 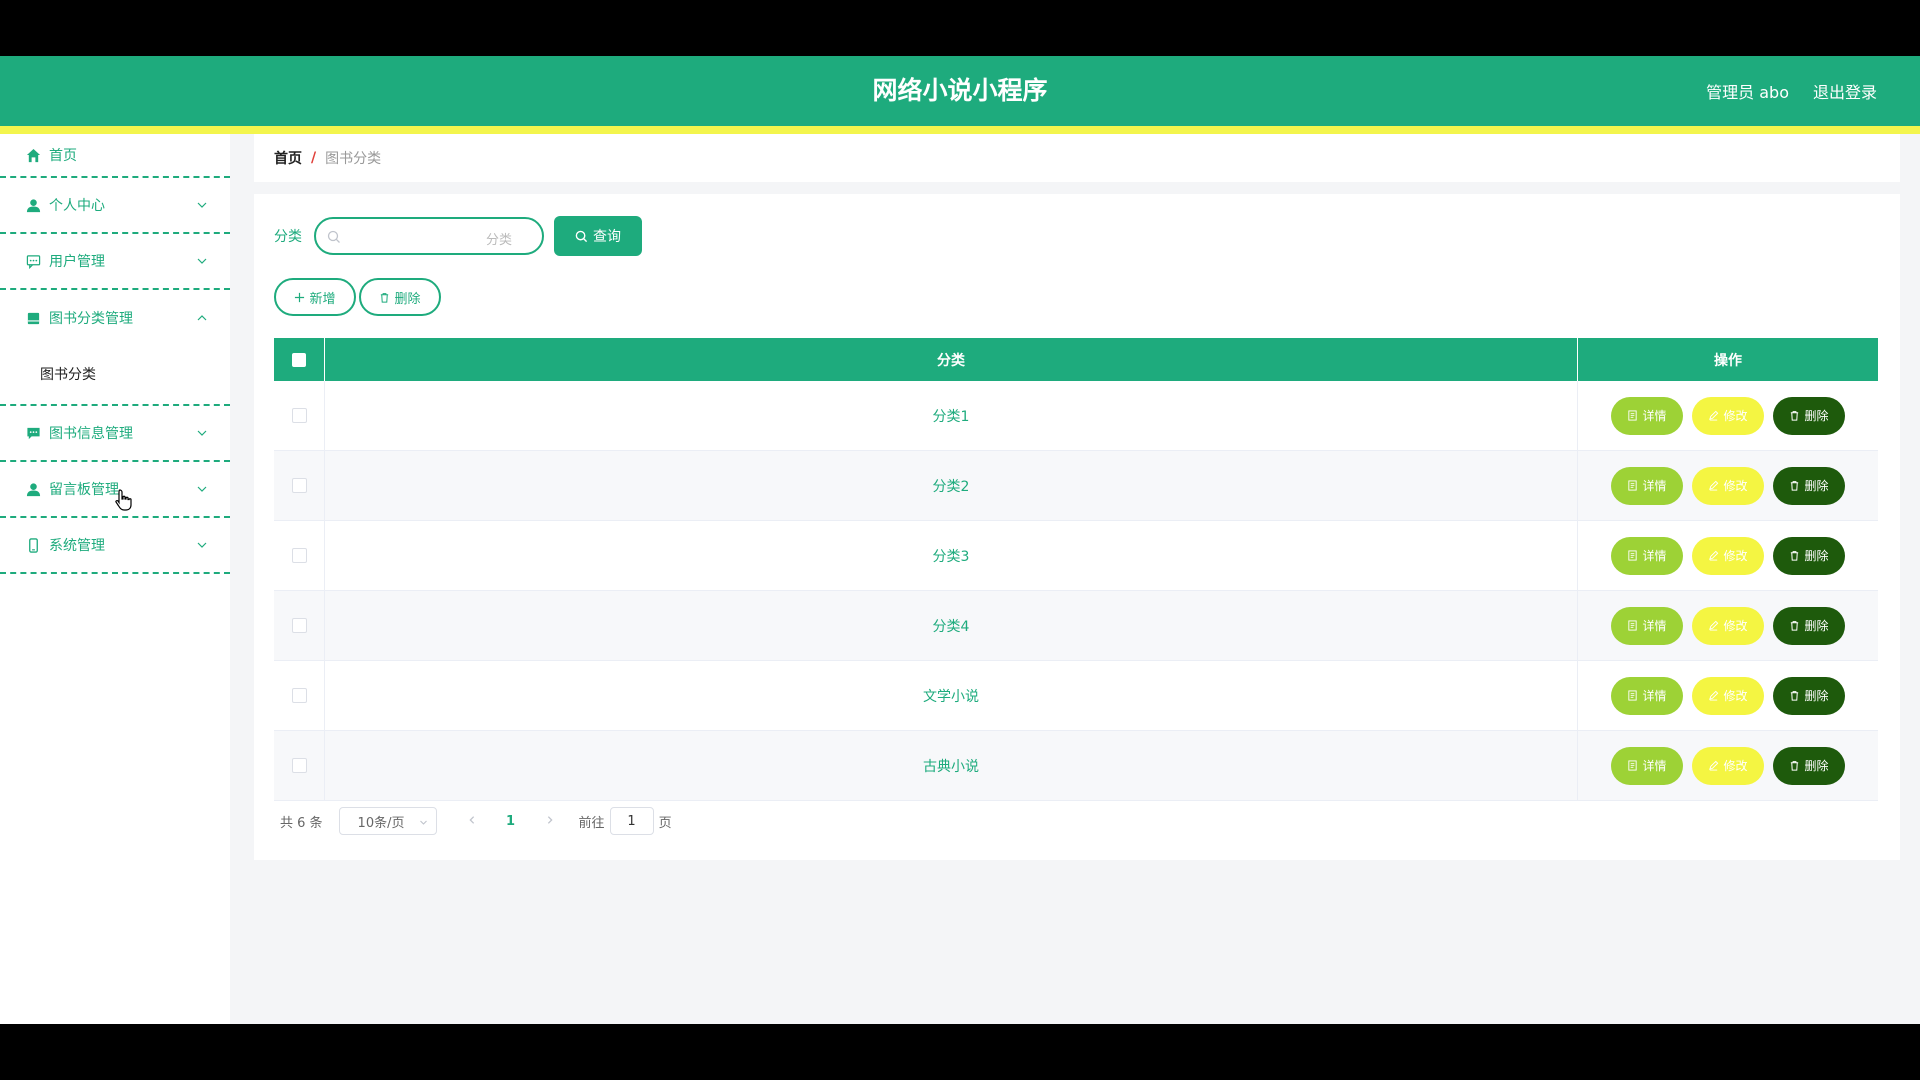 What do you see at coordinates (581, 236) in the screenshot?
I see `search-icon` at bounding box center [581, 236].